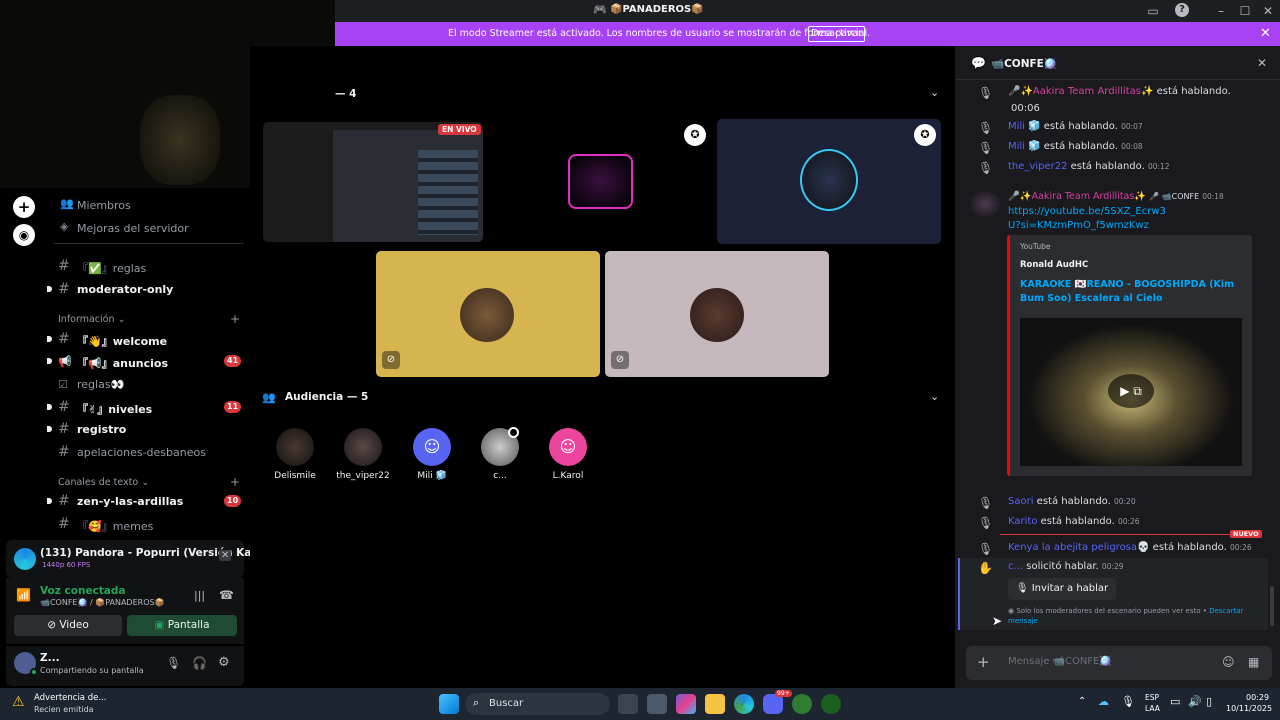 Image resolution: width=1280 pixels, height=720 pixels. Describe the element at coordinates (1075, 146) in the screenshot. I see `system-message: Mili 🧊 está hablando. 00:08` at that location.